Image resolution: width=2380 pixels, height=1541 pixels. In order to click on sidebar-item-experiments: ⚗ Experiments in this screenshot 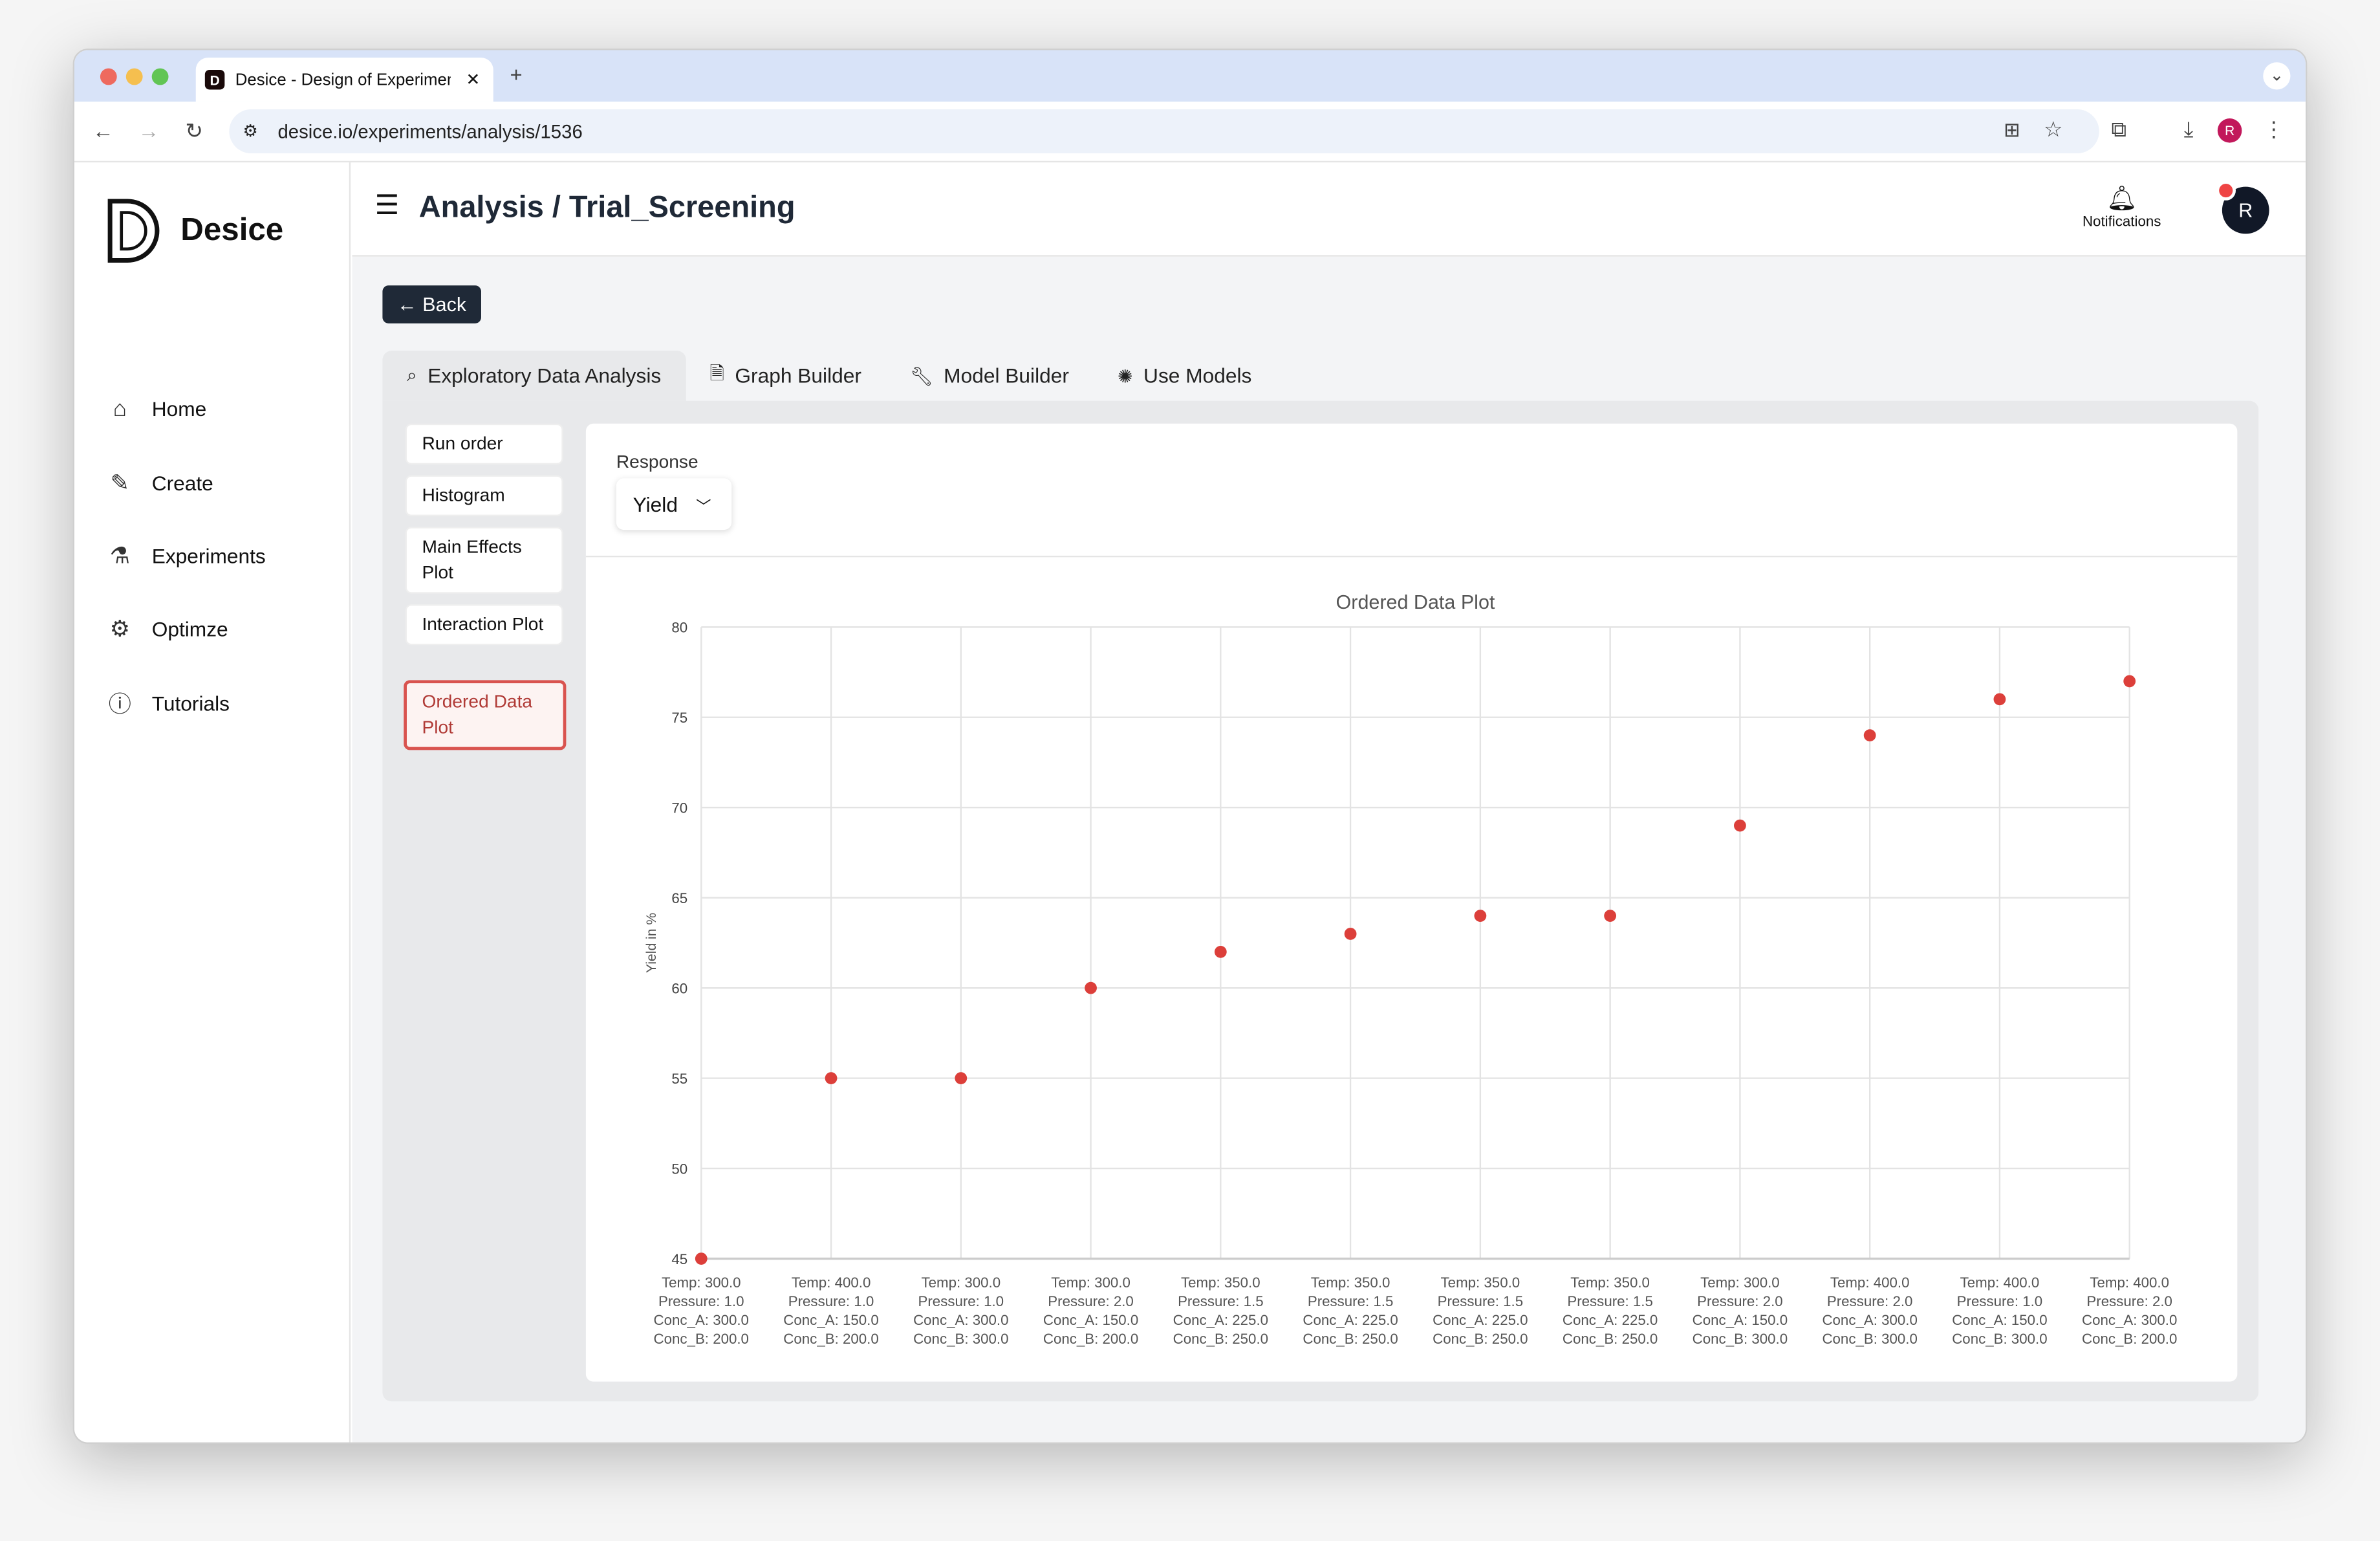, I will do `click(185, 555)`.